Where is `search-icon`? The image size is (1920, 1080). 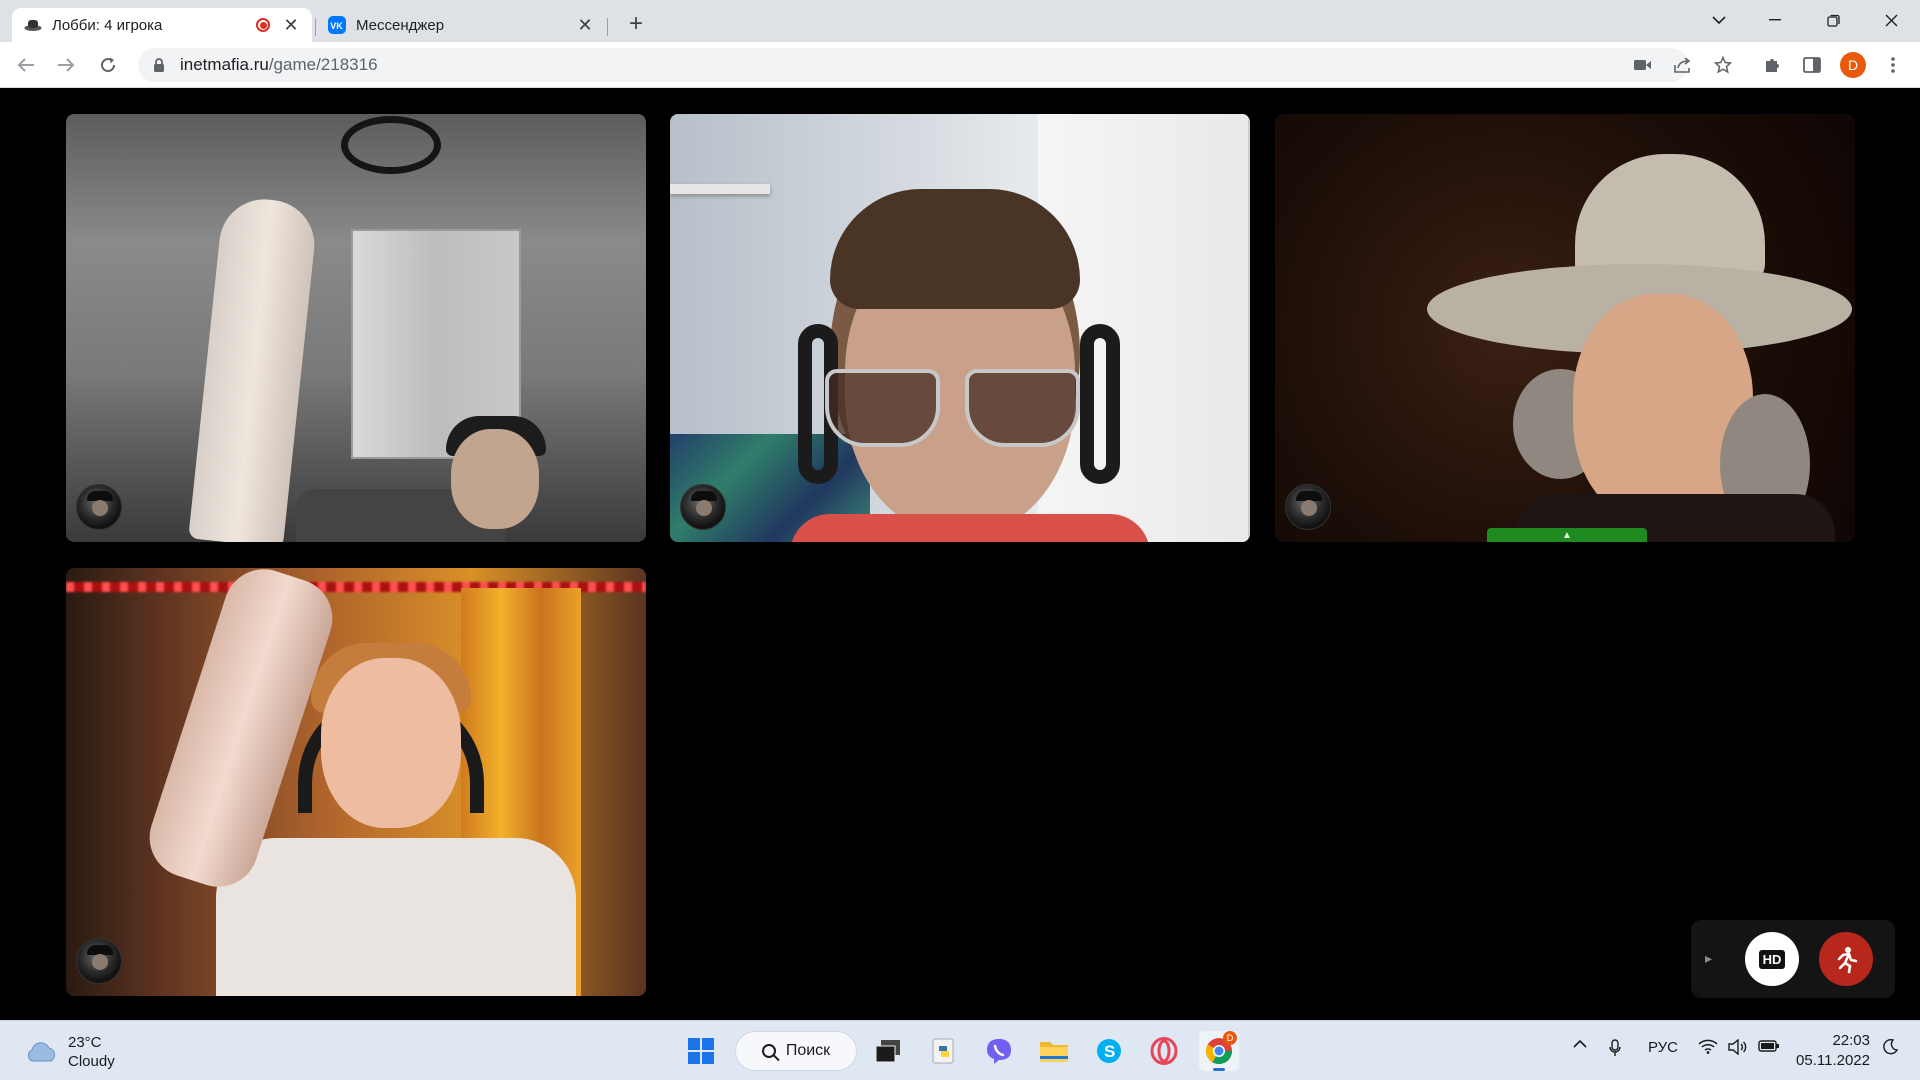
search-icon is located at coordinates (768, 1051).